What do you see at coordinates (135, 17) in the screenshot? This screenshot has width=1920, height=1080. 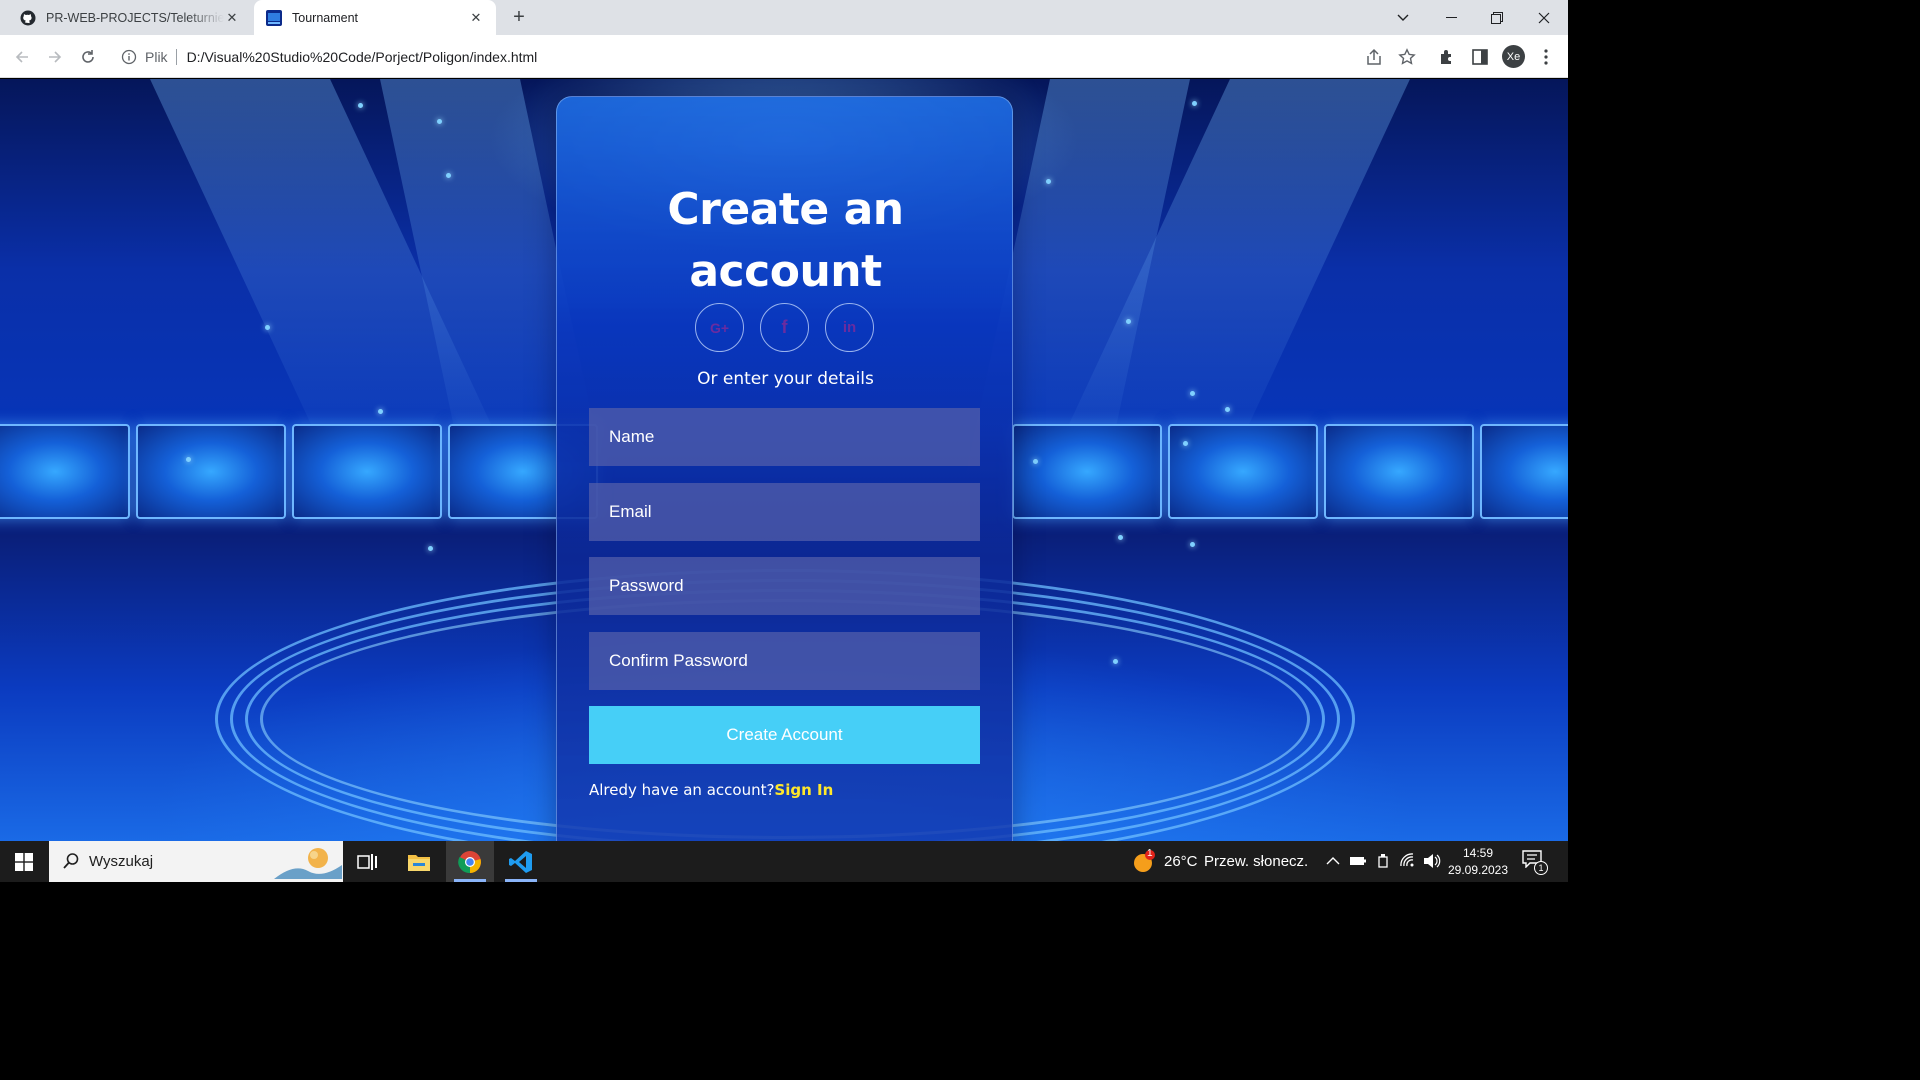 I see `tab-title: PR-WEB-PROJECTS/Teleturniej a` at bounding box center [135, 17].